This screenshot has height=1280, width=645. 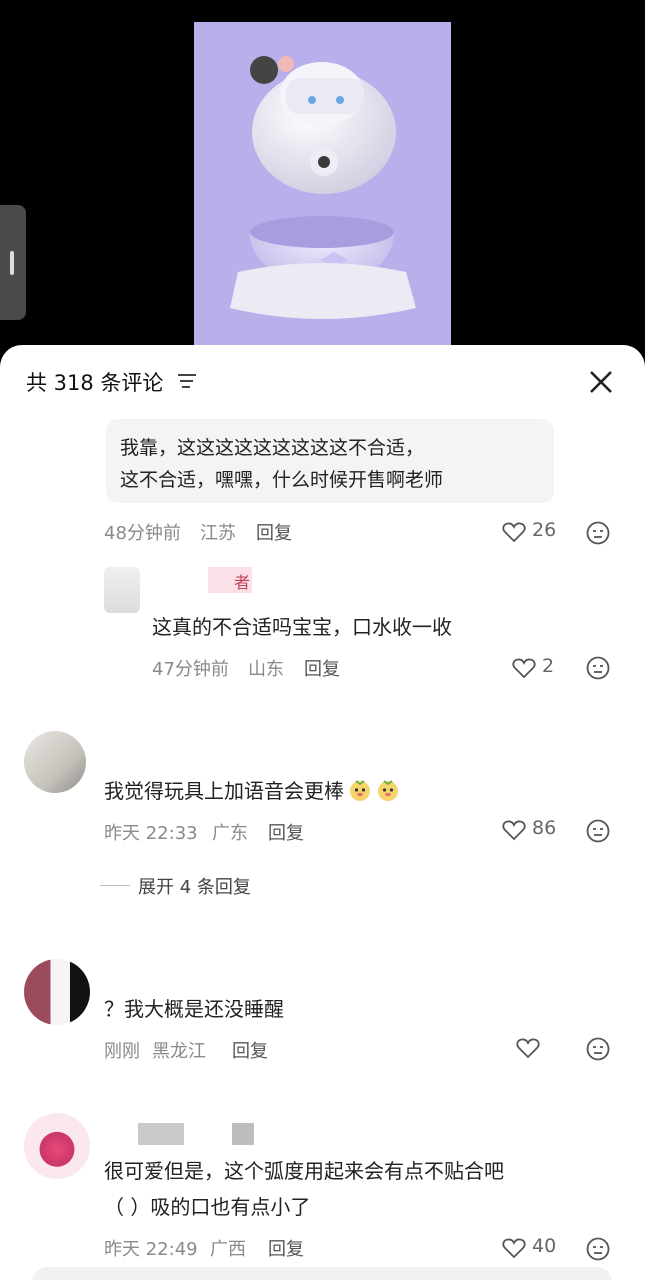 What do you see at coordinates (187, 381) in the screenshot?
I see `filter-icon` at bounding box center [187, 381].